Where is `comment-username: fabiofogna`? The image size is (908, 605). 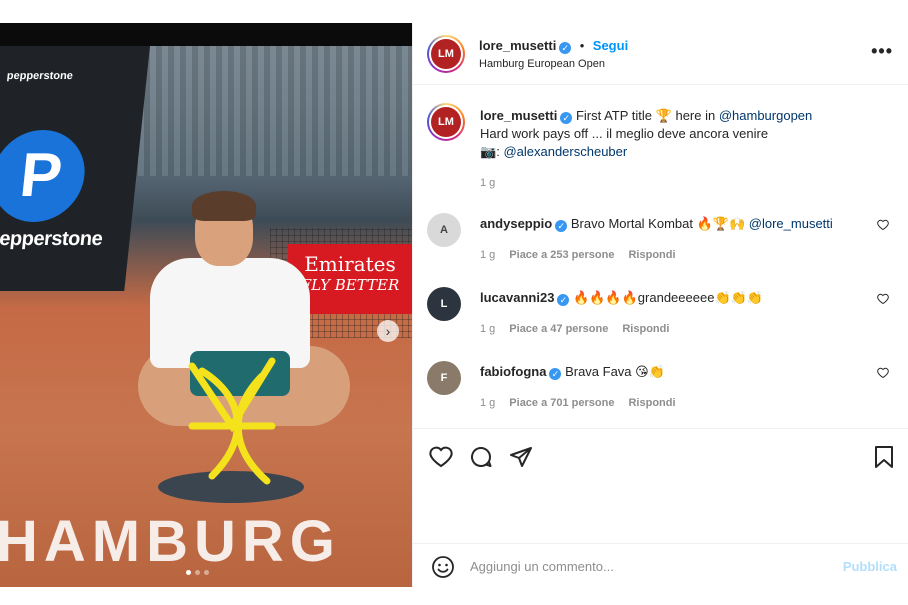 comment-username: fabiofogna is located at coordinates (513, 371).